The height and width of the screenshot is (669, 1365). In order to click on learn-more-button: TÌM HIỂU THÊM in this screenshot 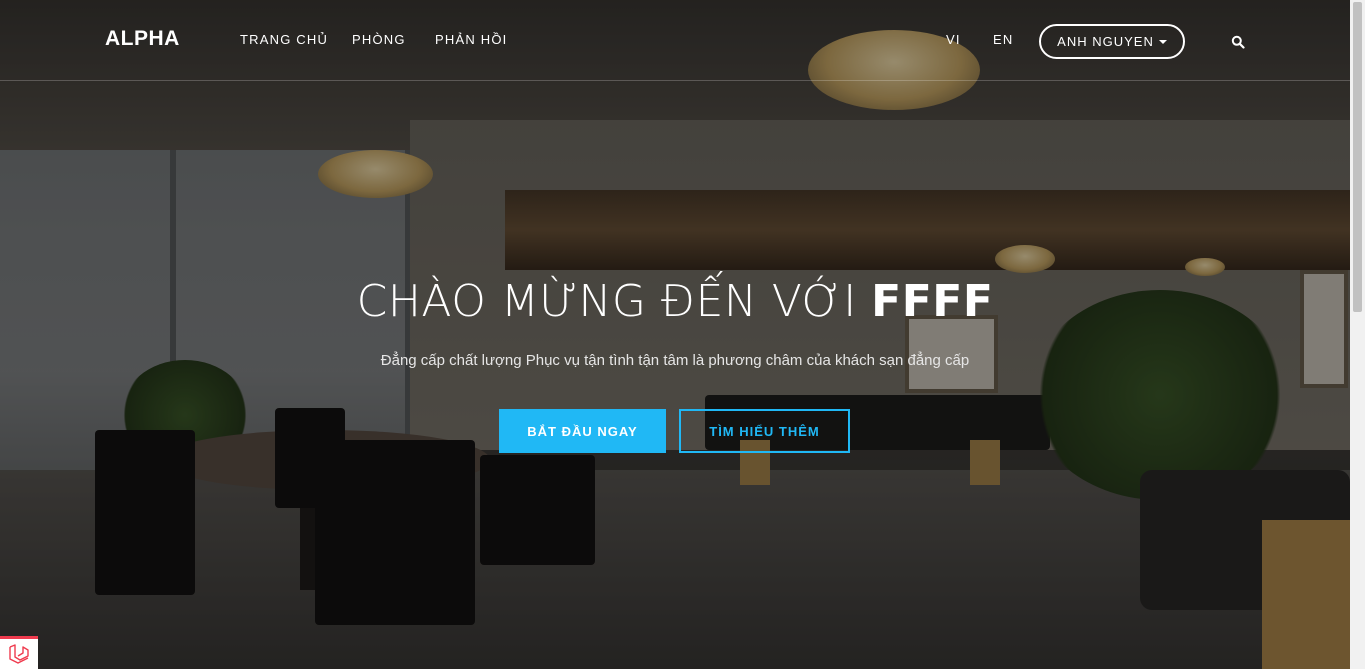, I will do `click(764, 431)`.